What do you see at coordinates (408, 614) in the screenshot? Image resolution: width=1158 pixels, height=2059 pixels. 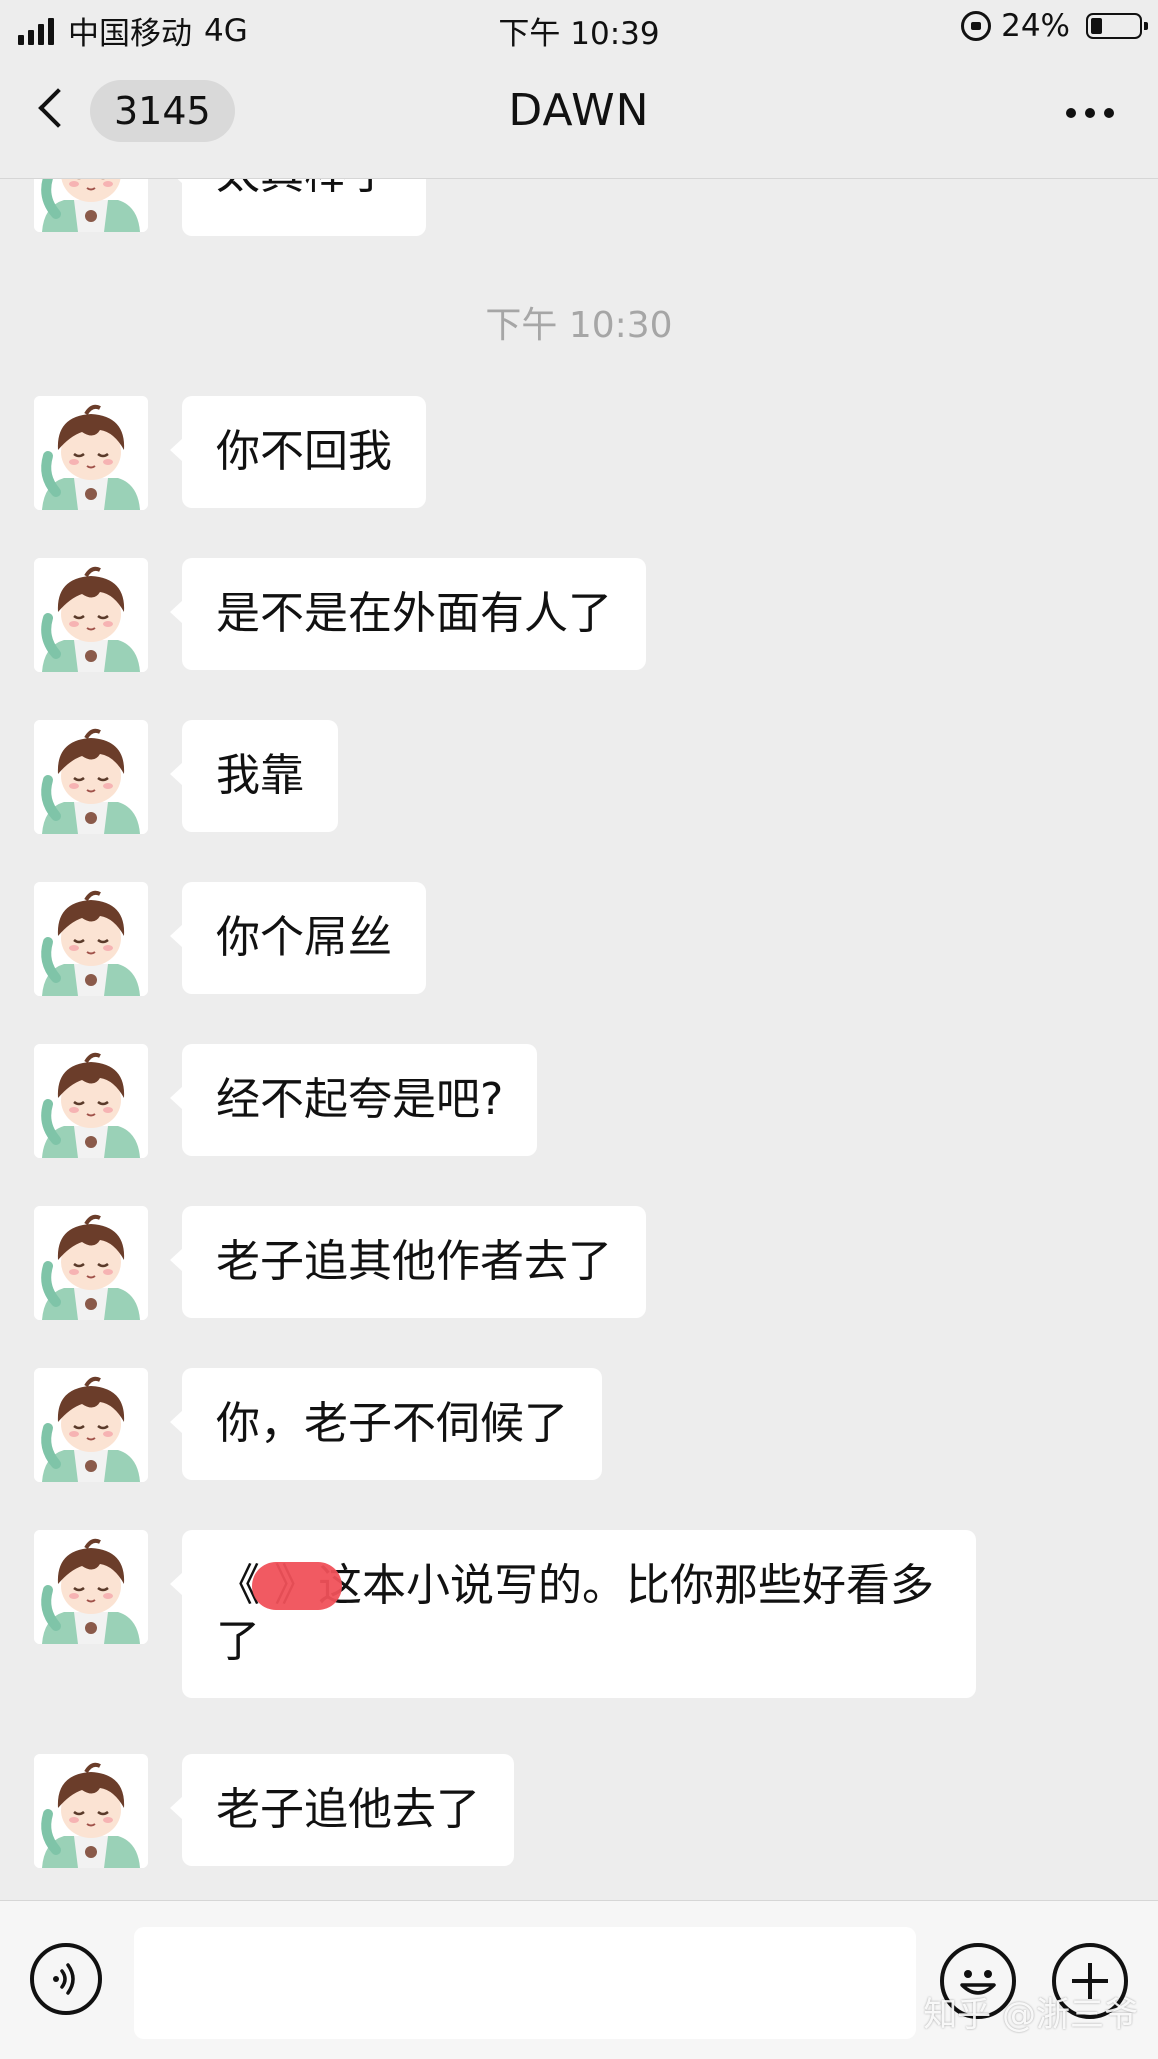 I see `message-bubble: 是不是在外面有人了` at bounding box center [408, 614].